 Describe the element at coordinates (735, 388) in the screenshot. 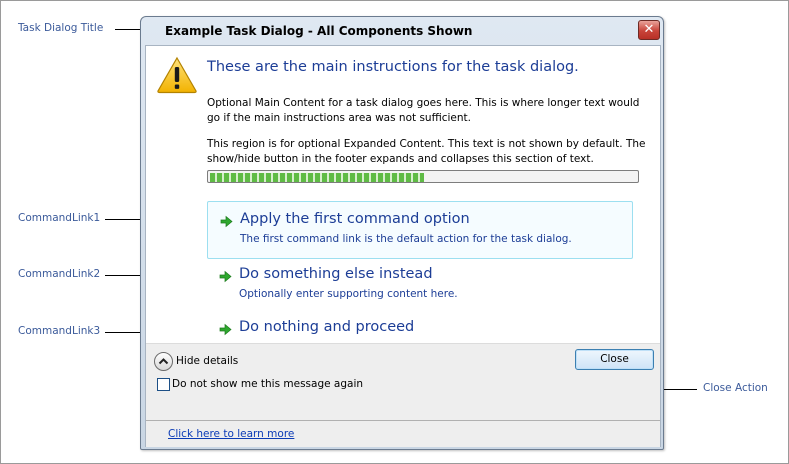

I see `callout-close-action: Close Action` at that location.